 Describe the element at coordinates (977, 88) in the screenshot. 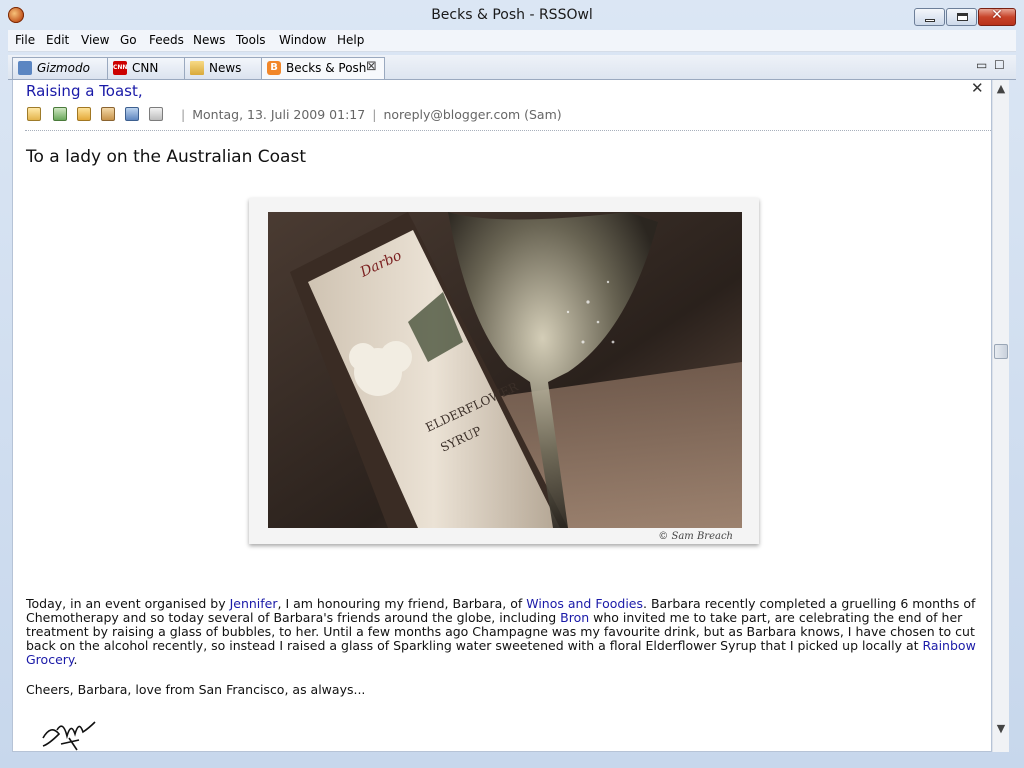

I see `close-article-icon: ✕` at that location.